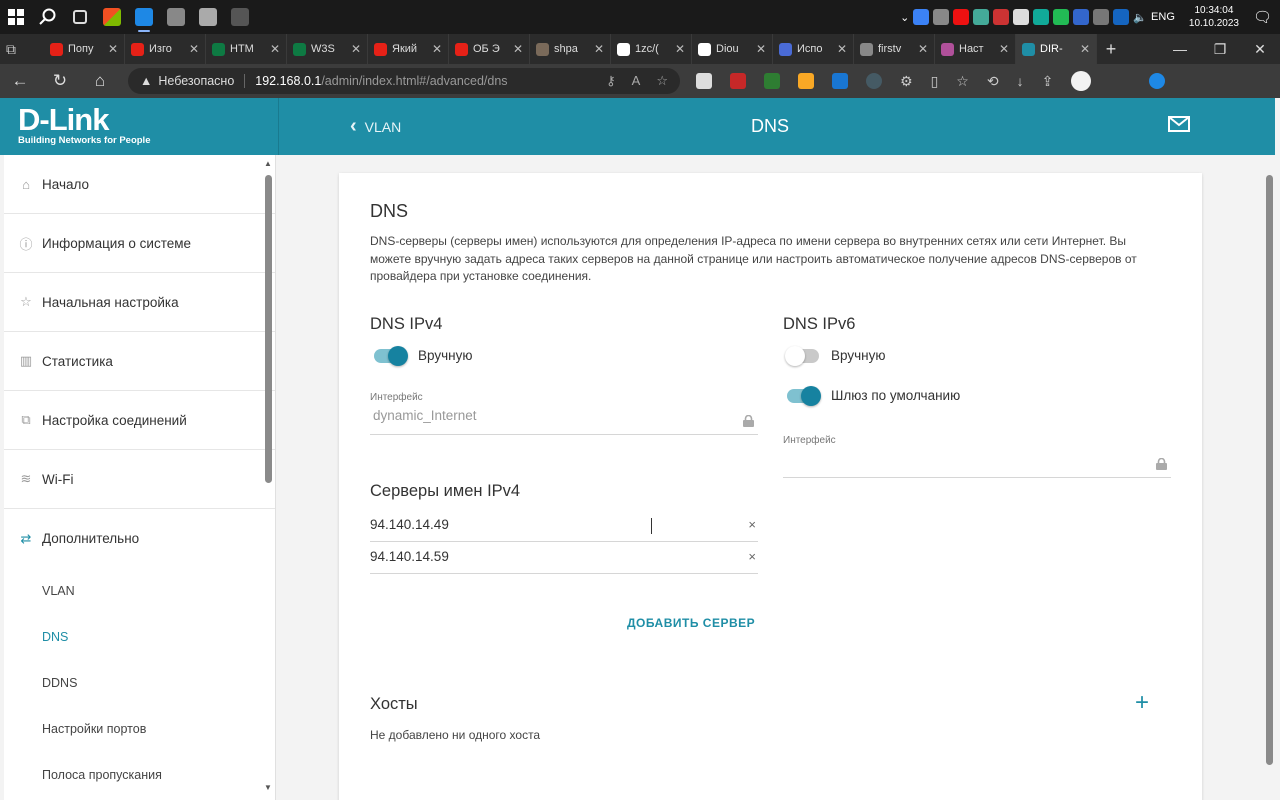  Describe the element at coordinates (100, 81) in the screenshot. I see `home-icon: ⌂` at that location.